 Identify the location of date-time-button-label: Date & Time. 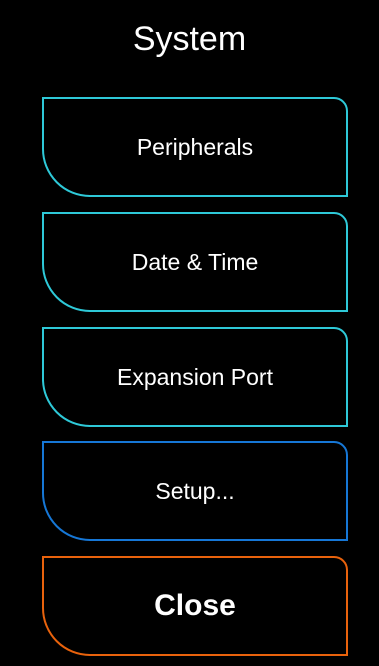
(195, 261).